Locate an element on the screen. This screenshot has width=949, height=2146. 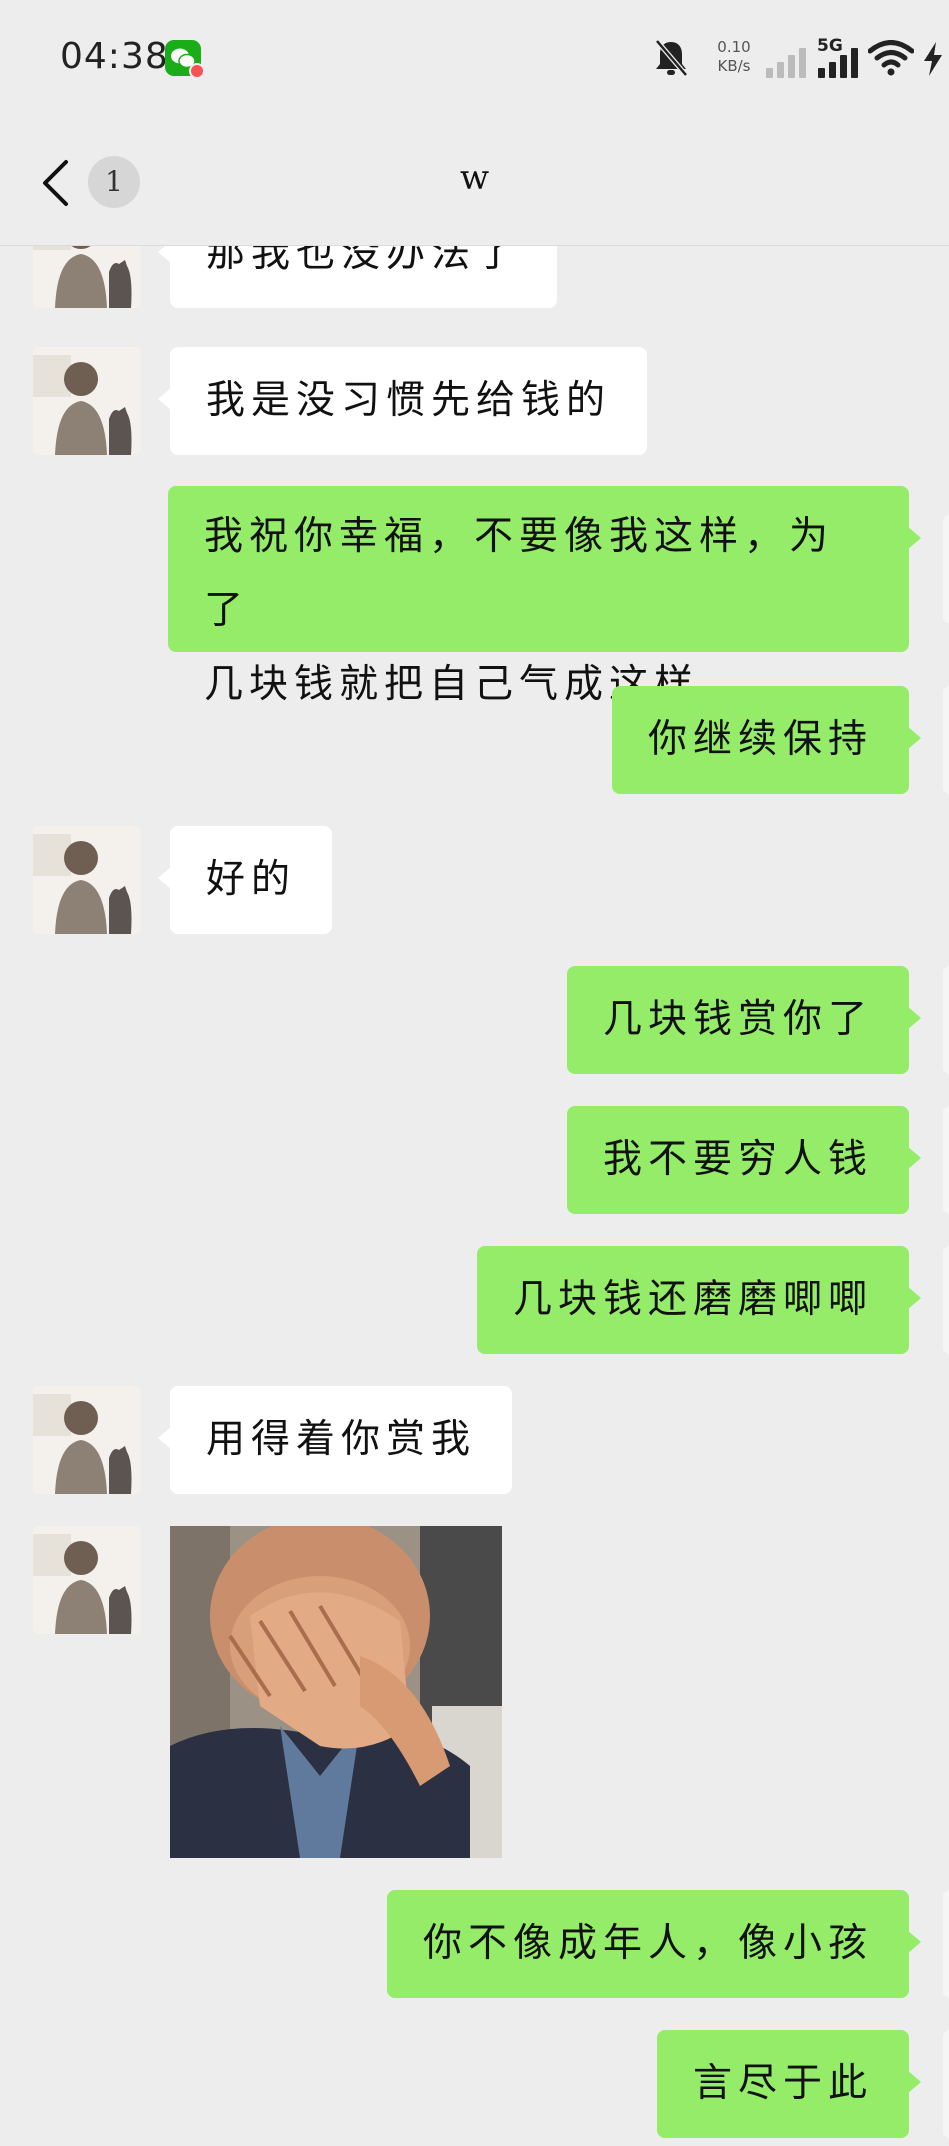
message-bubble-outgoing: 我不要穷人钱 is located at coordinates (744, 1160).